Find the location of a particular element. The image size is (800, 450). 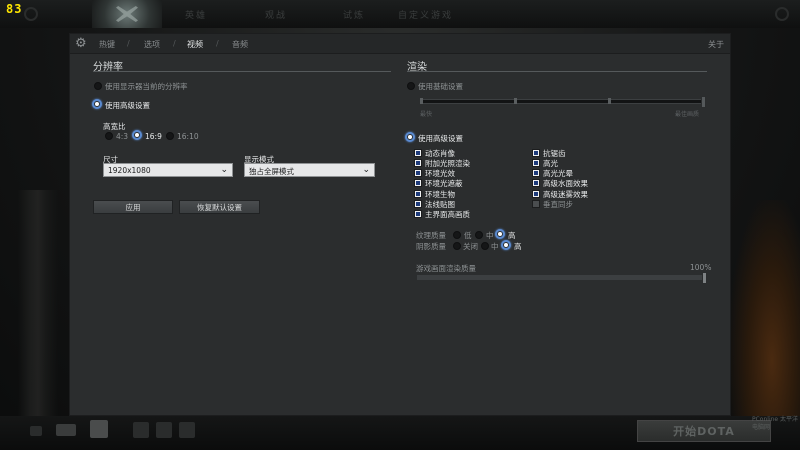

game-top-bar: 英雄 观战 试炼 自定义游戏 is located at coordinates (400, 14).